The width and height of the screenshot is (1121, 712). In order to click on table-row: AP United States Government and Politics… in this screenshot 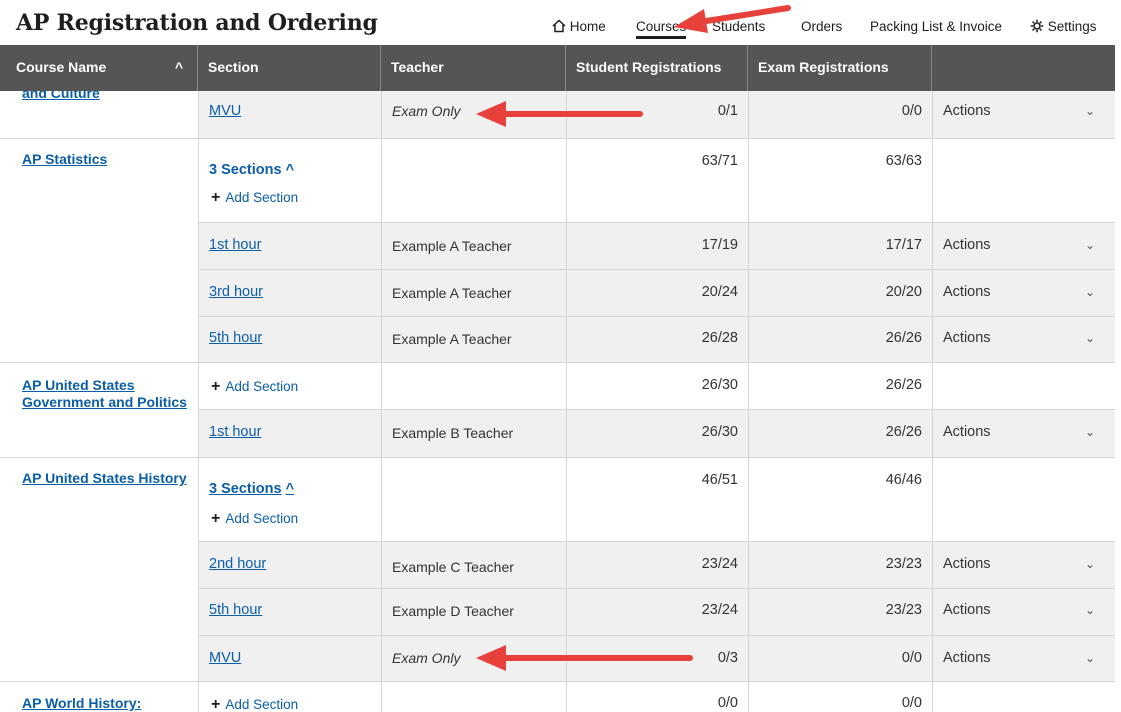, I will do `click(557, 386)`.